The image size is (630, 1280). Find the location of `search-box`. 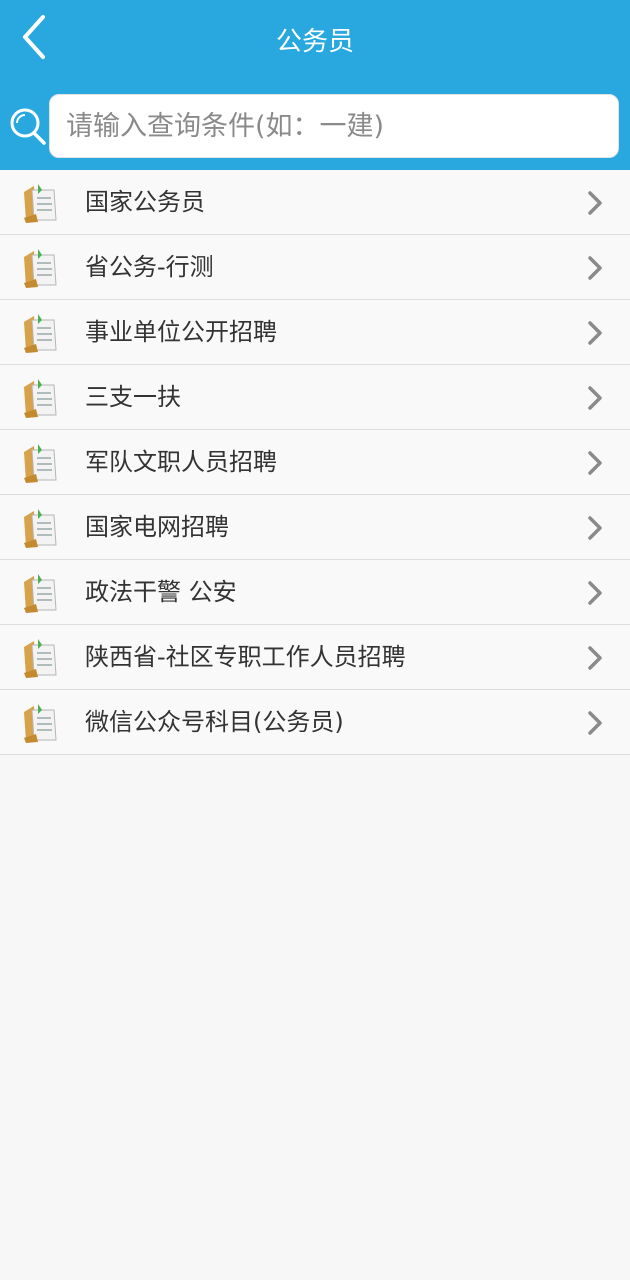

search-box is located at coordinates (334, 126).